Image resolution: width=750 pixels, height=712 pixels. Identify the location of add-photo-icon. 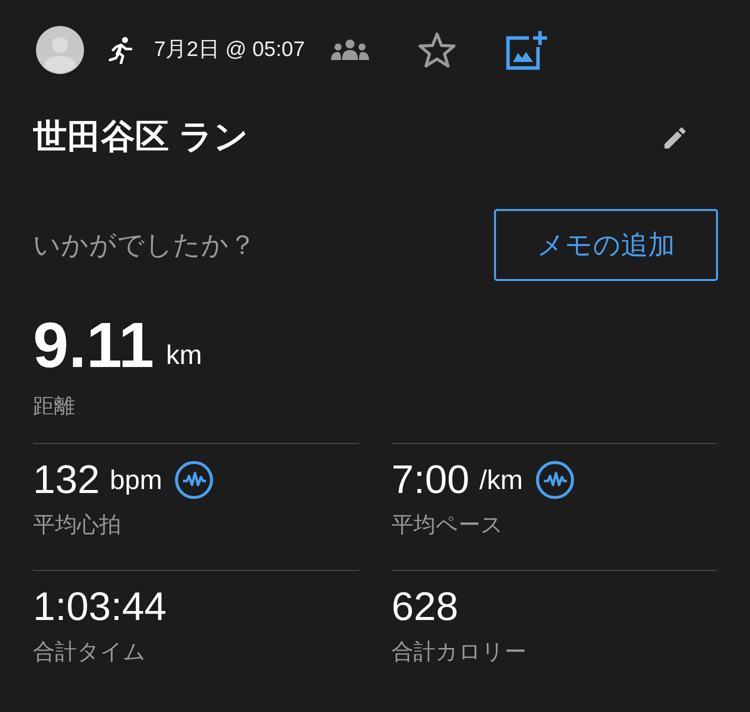
(525, 50).